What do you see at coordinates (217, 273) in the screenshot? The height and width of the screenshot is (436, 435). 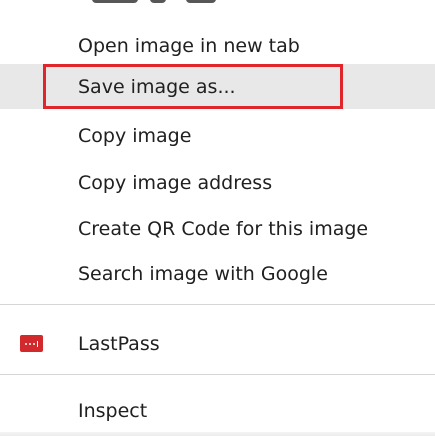 I see `menu-item-search-image-google: Search image with Google` at bounding box center [217, 273].